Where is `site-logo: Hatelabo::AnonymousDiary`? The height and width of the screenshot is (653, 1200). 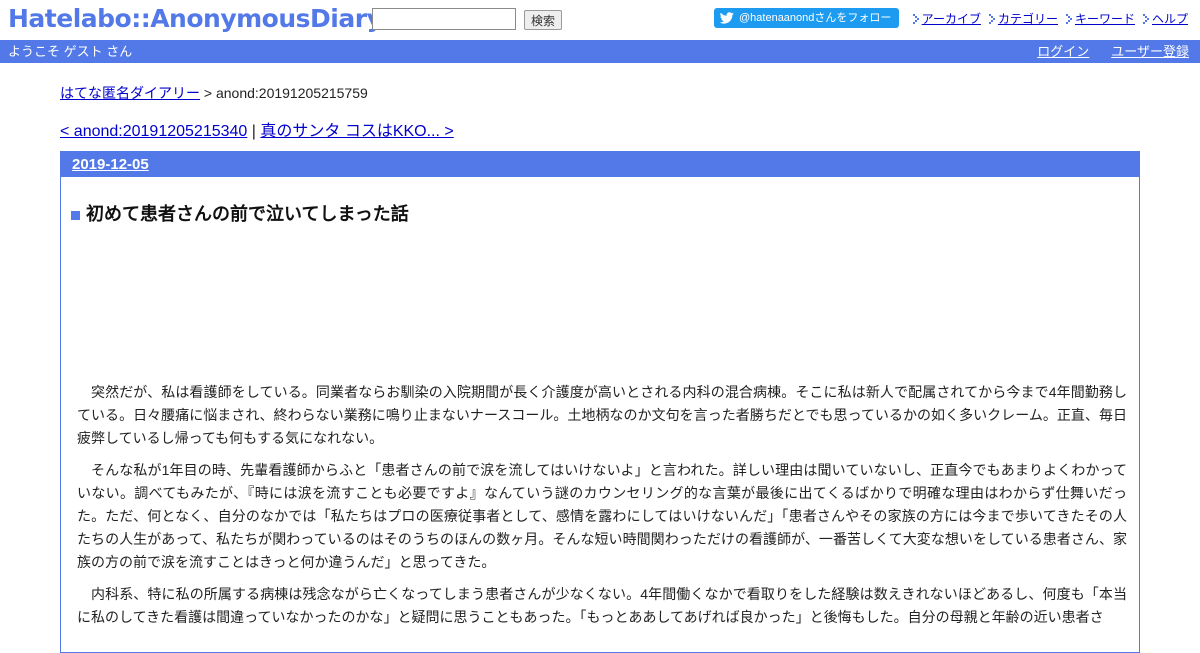
site-logo: Hatelabo::AnonymousDiary is located at coordinates (195, 18).